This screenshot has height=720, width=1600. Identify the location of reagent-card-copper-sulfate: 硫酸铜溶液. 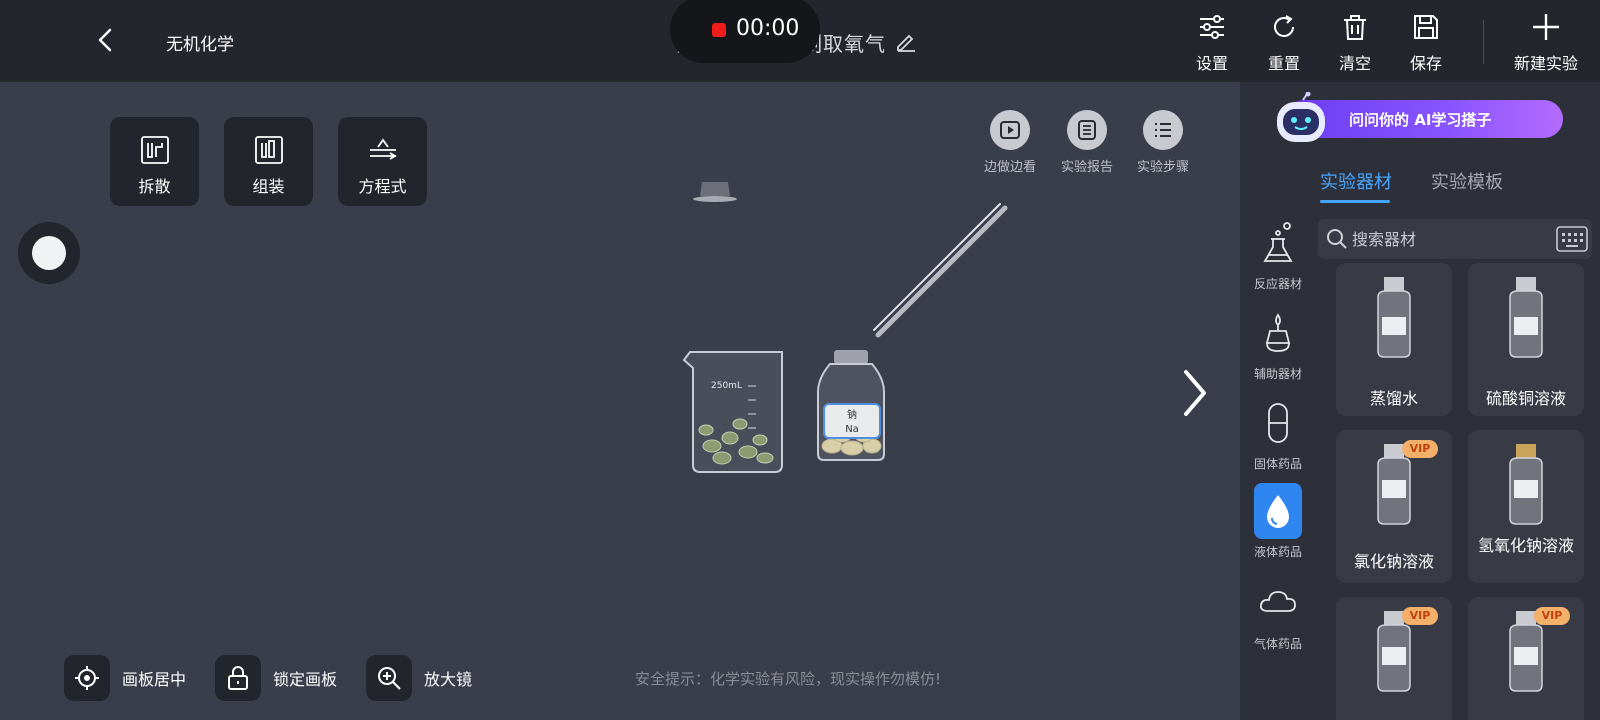
(1526, 339).